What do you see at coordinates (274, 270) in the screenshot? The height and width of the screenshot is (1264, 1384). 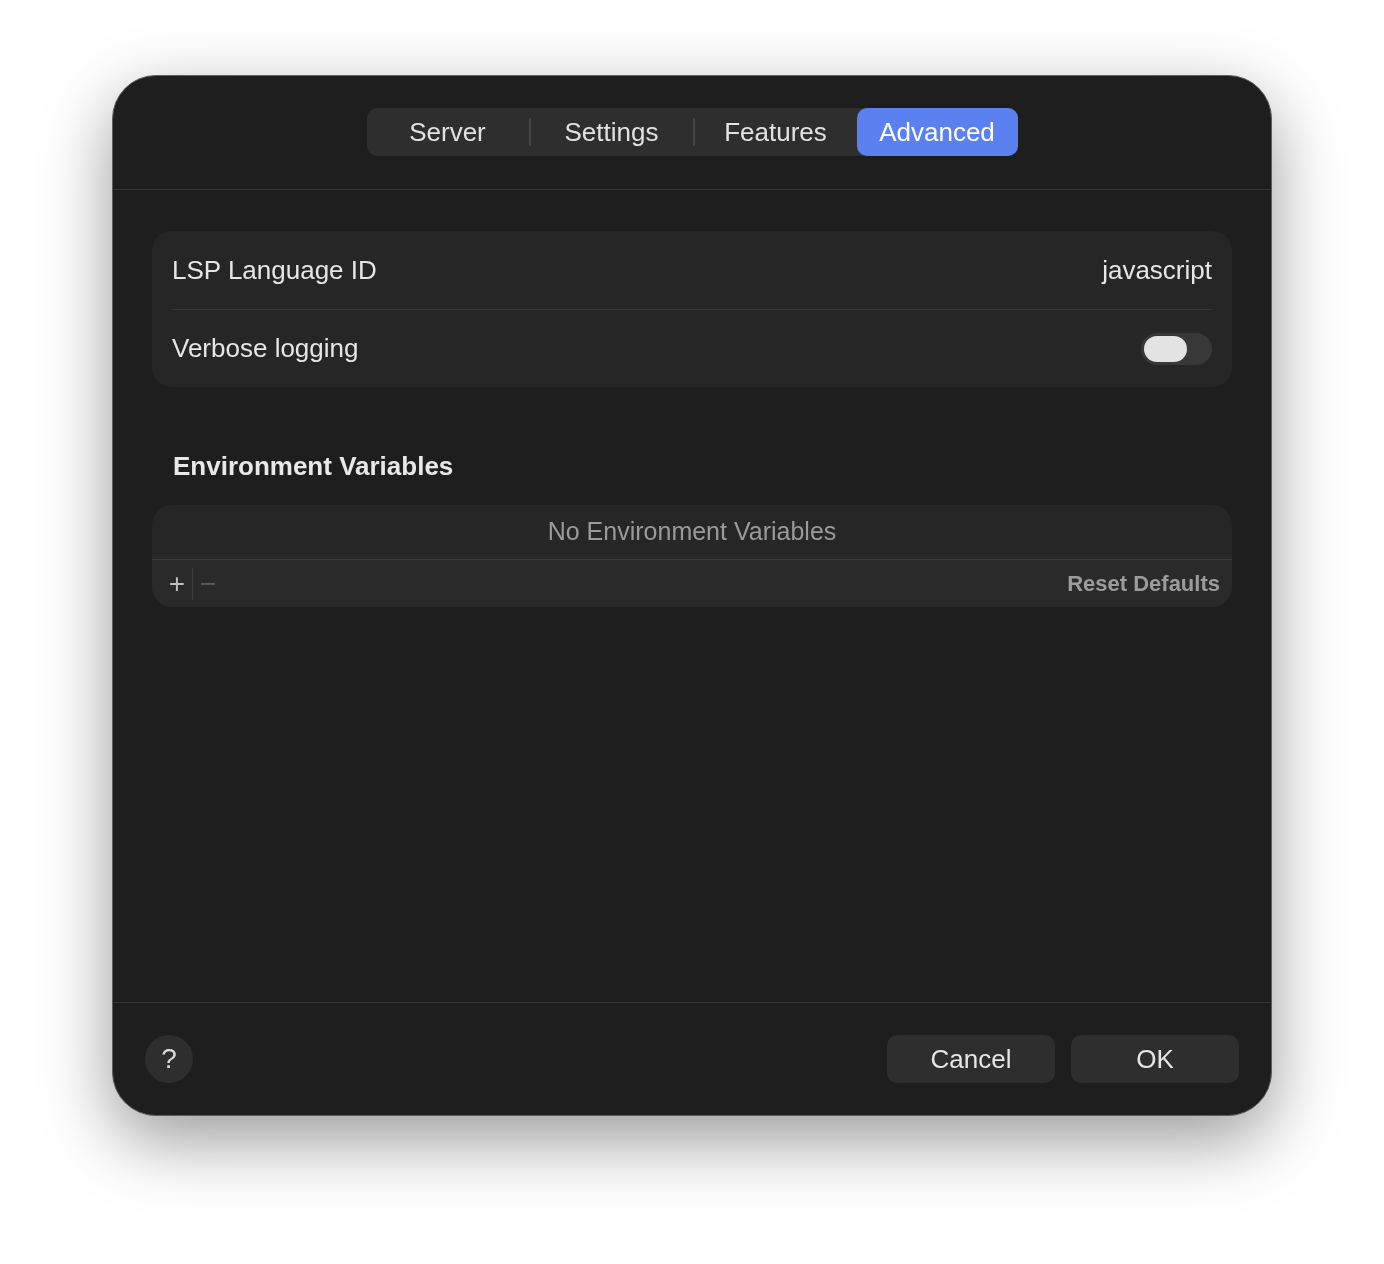 I see `setting-label: LSP Language ID` at bounding box center [274, 270].